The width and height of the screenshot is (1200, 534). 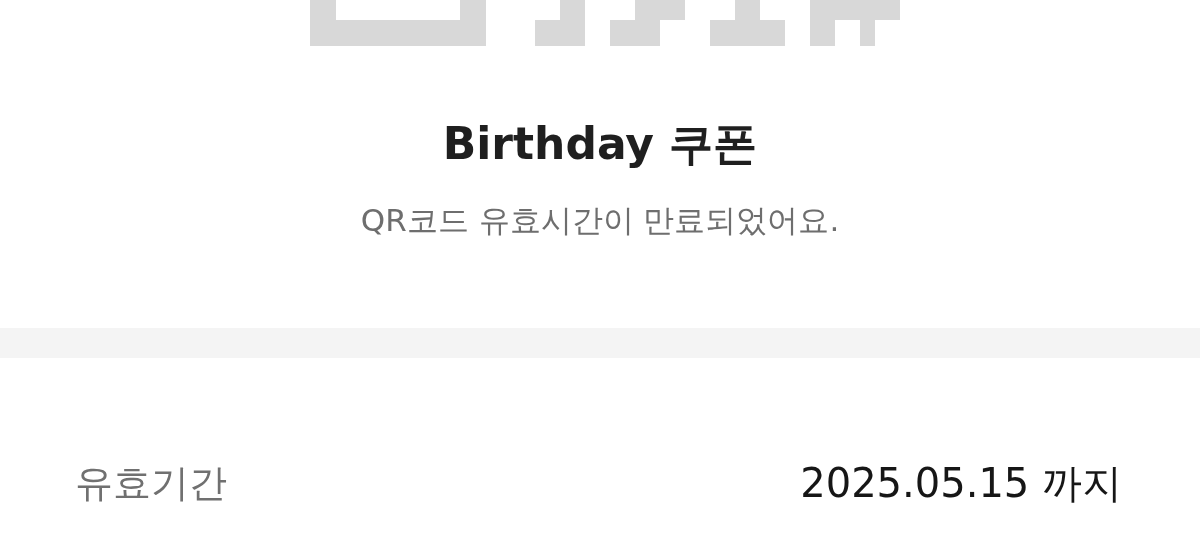 I want to click on expired-message: QR코드 유효시간이 만료되었어요., so click(x=600, y=220).